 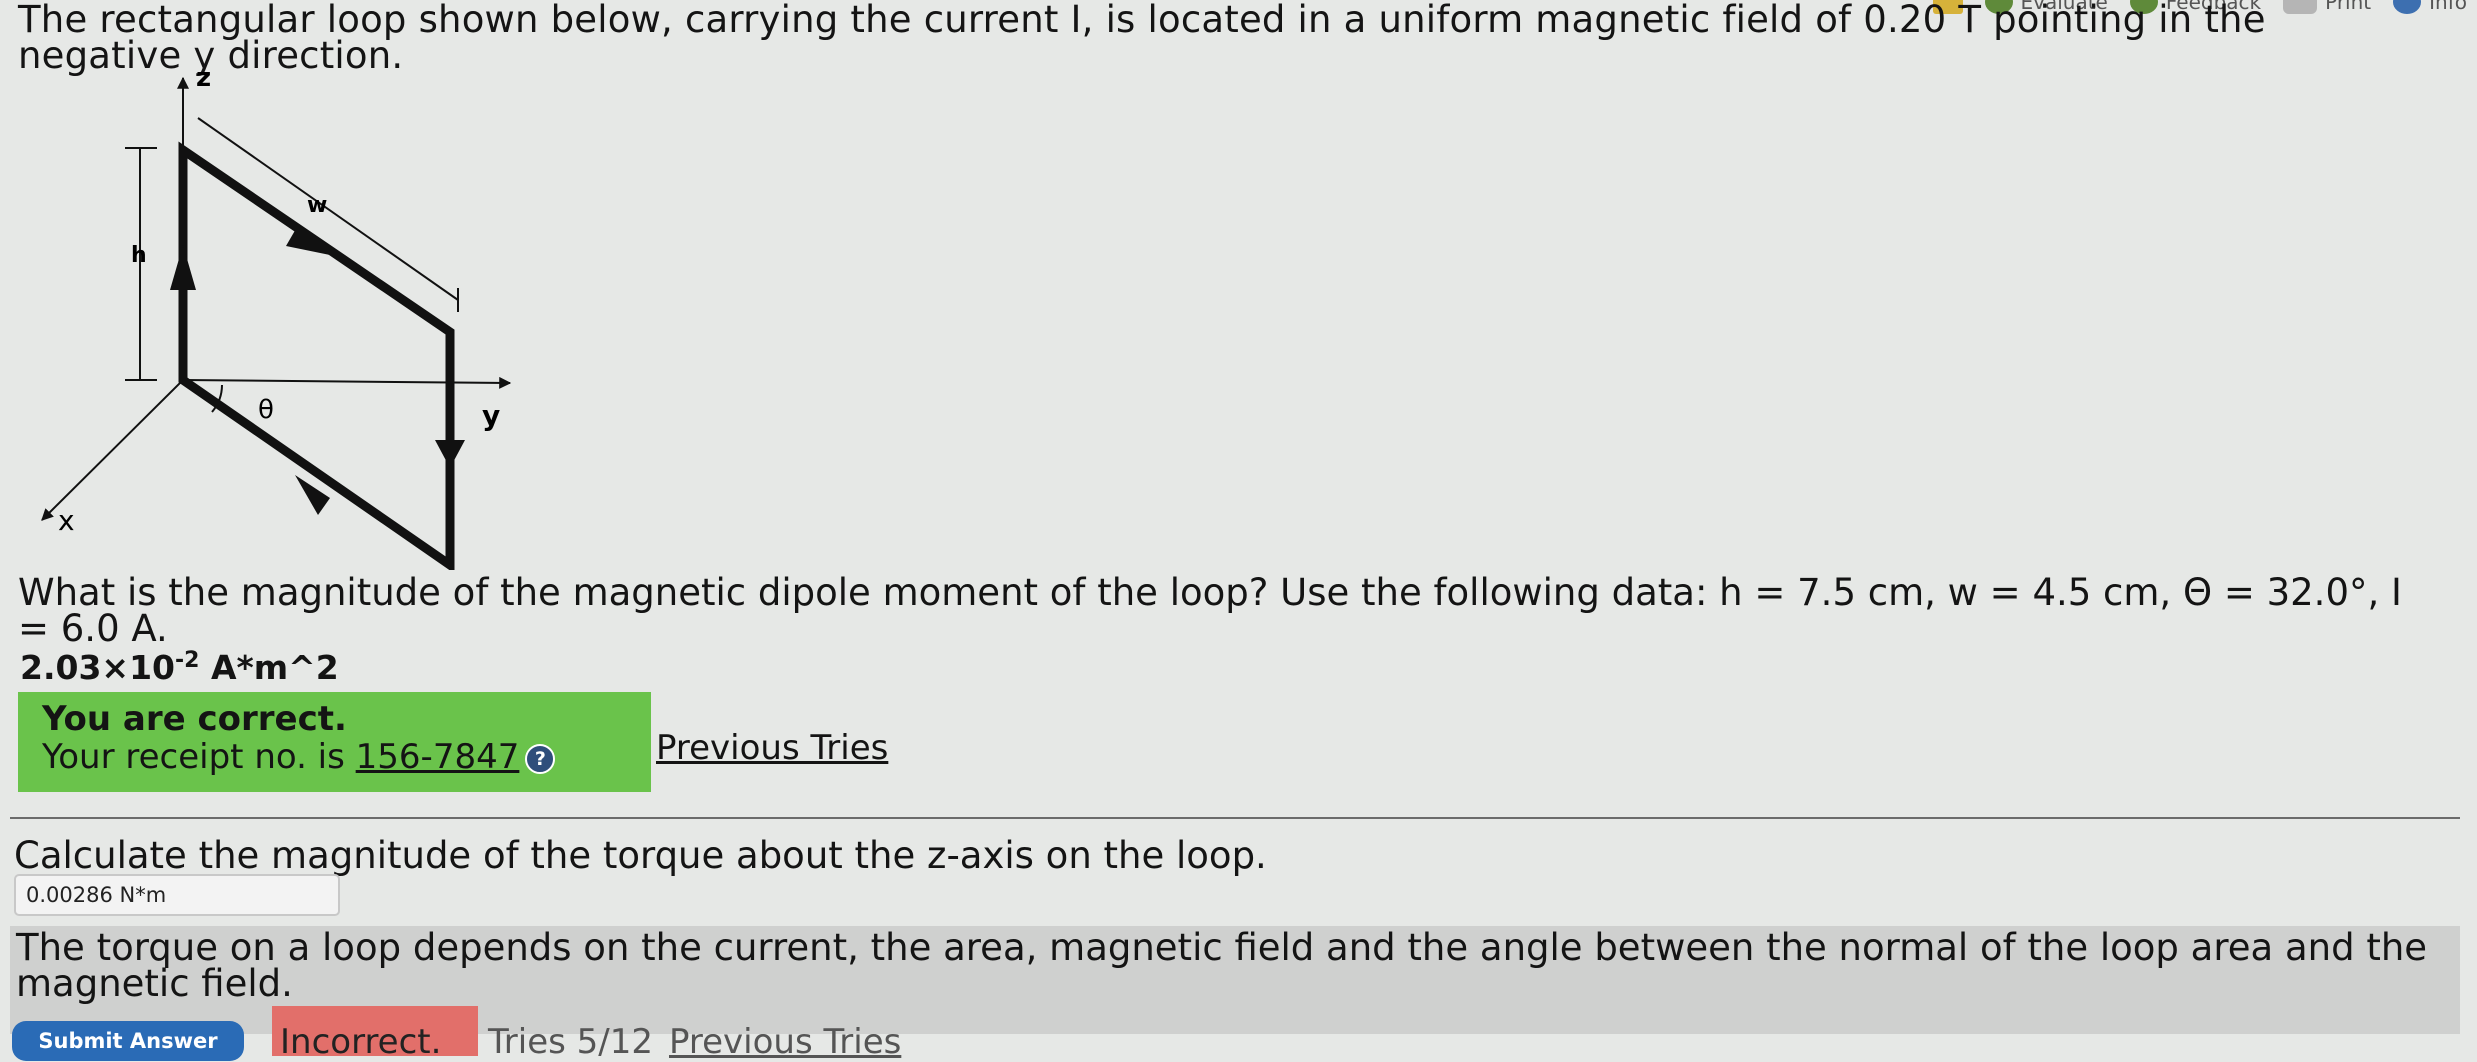 What do you see at coordinates (785, 1042) in the screenshot?
I see `part2-previous-tries-link: Previous Tries` at bounding box center [785, 1042].